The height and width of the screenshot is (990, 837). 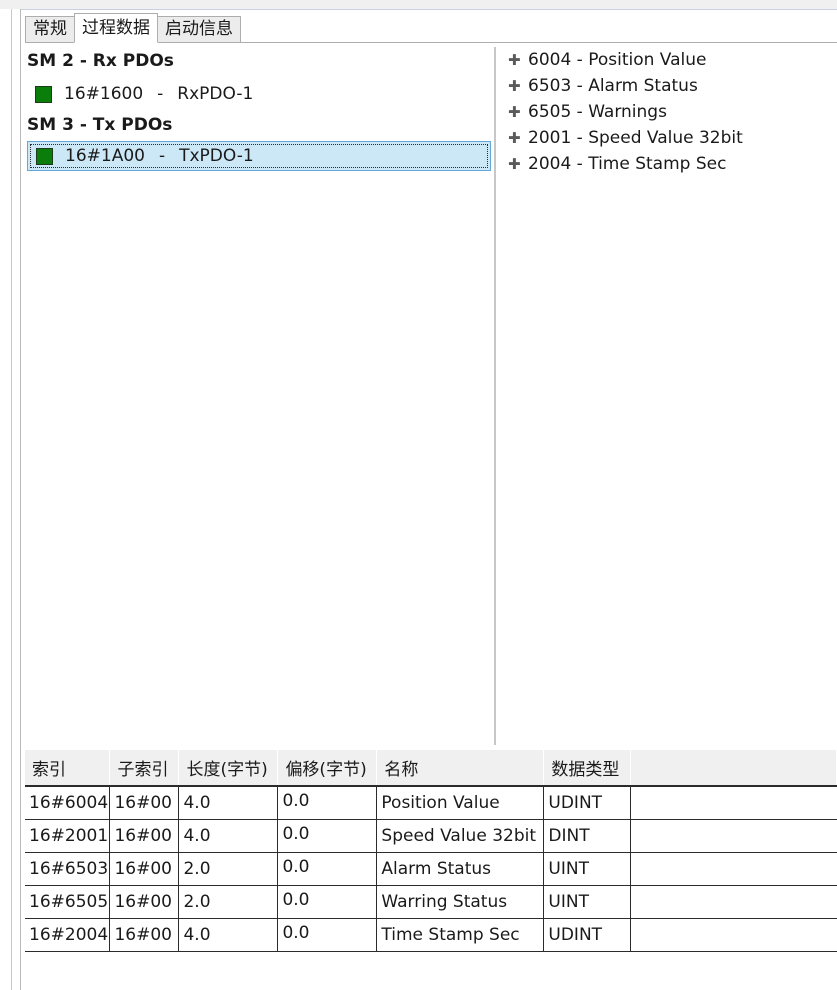 I want to click on tab-general: 常规, so click(x=50, y=29).